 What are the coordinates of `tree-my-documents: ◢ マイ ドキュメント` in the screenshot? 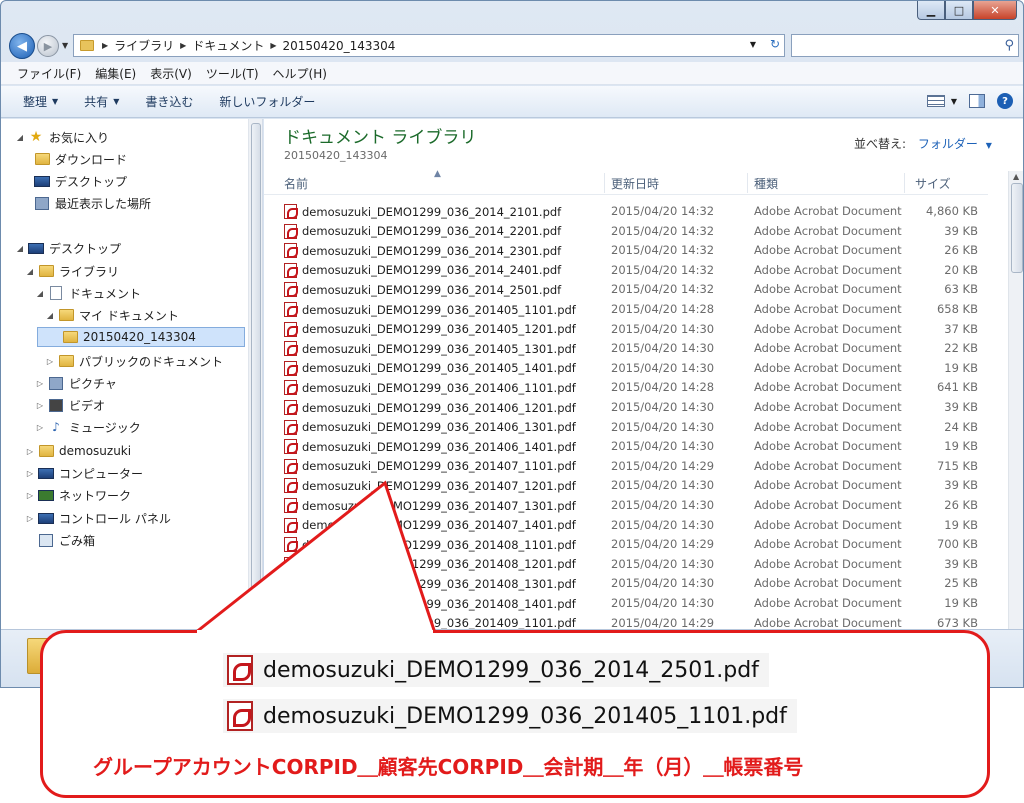 It's located at (112, 315).